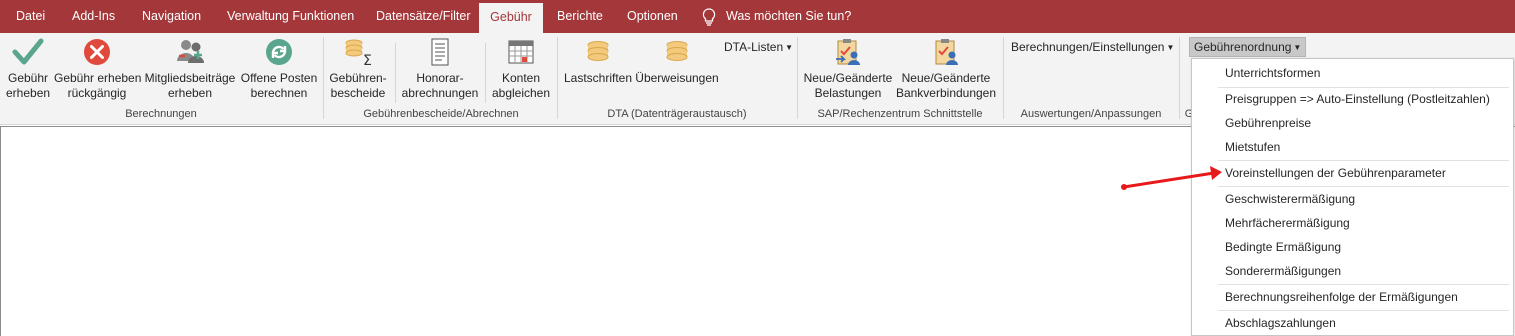 This screenshot has width=1515, height=336. I want to click on checkmark-icon, so click(28, 51).